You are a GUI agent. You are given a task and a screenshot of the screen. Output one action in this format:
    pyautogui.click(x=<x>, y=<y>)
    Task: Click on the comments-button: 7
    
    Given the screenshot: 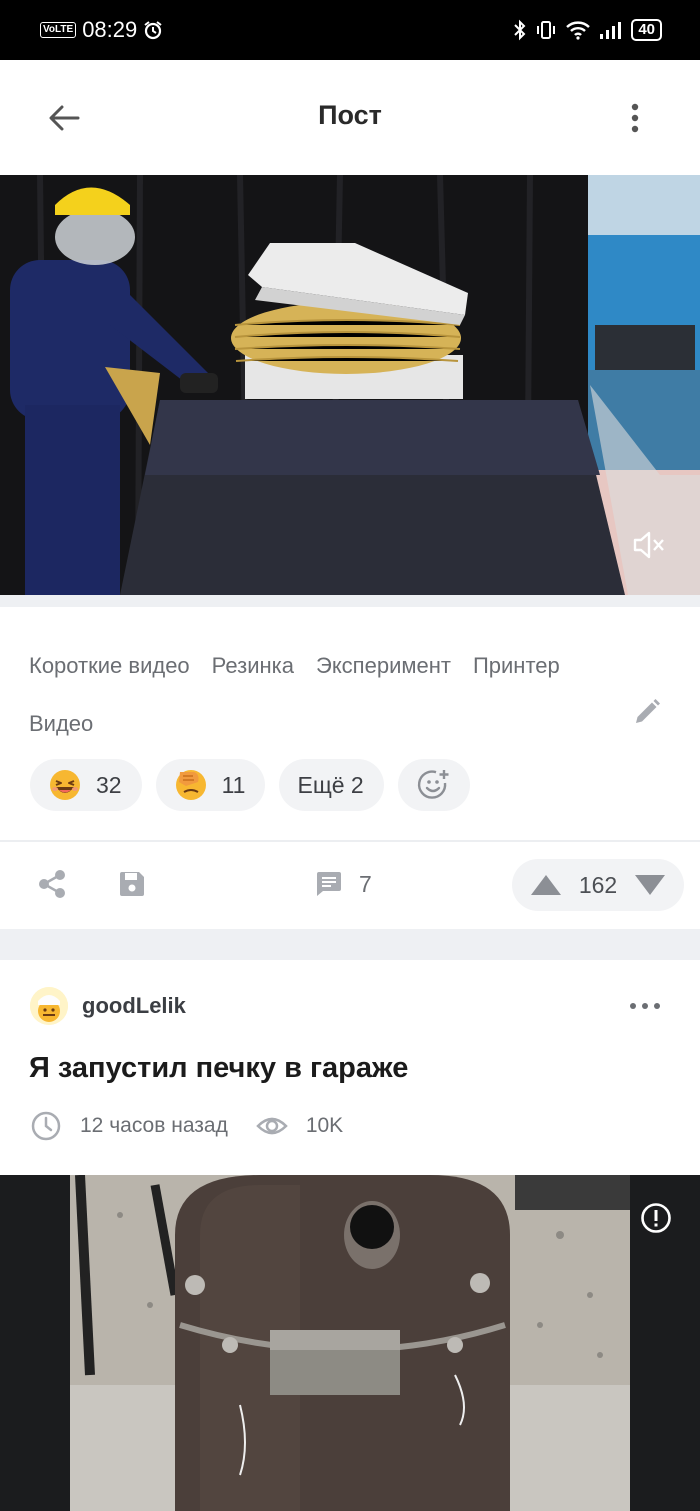 What is the action you would take?
    pyautogui.click(x=342, y=884)
    